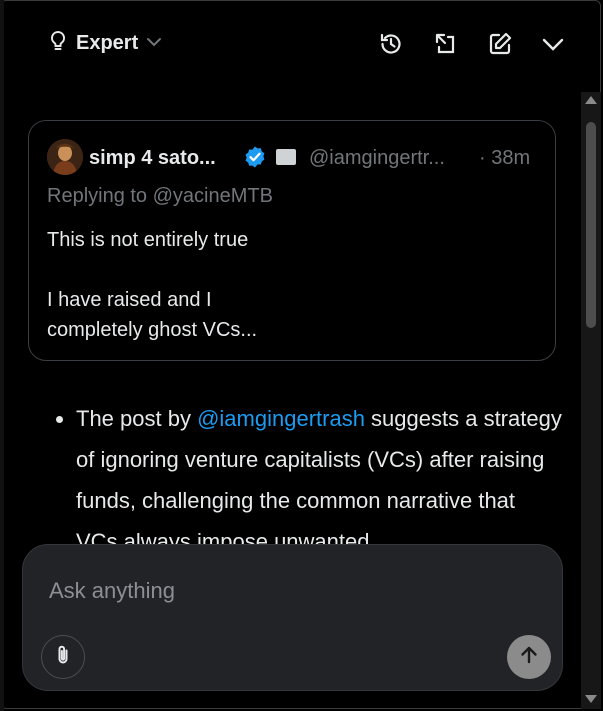 Image resolution: width=603 pixels, height=711 pixels. What do you see at coordinates (286, 157) in the screenshot?
I see `affiliate-badge-icon` at bounding box center [286, 157].